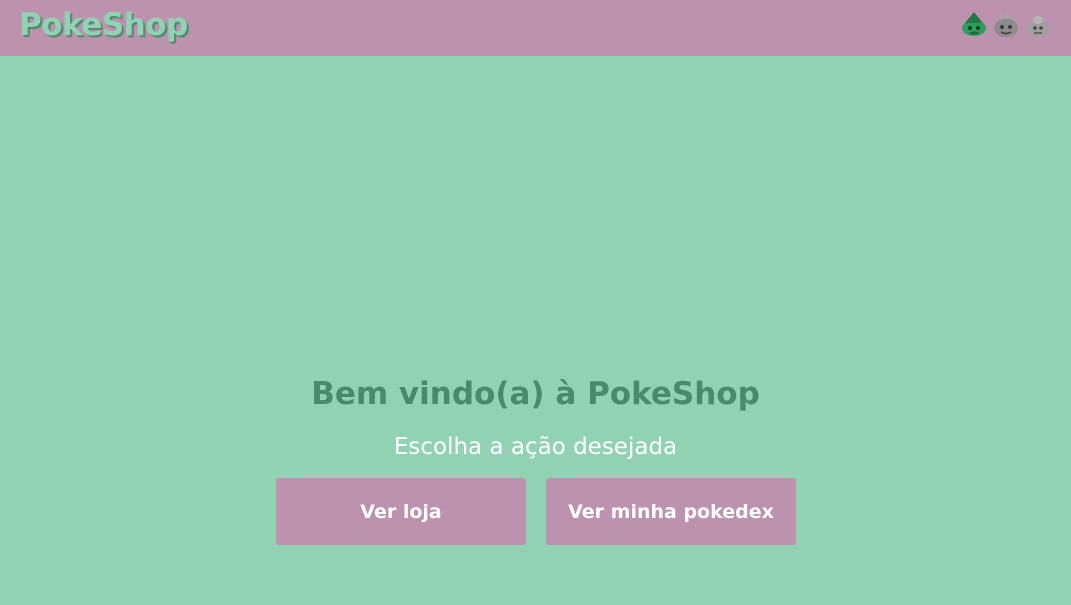 This screenshot has width=1071, height=605. I want to click on top-bar: PokeShop, so click(535, 28).